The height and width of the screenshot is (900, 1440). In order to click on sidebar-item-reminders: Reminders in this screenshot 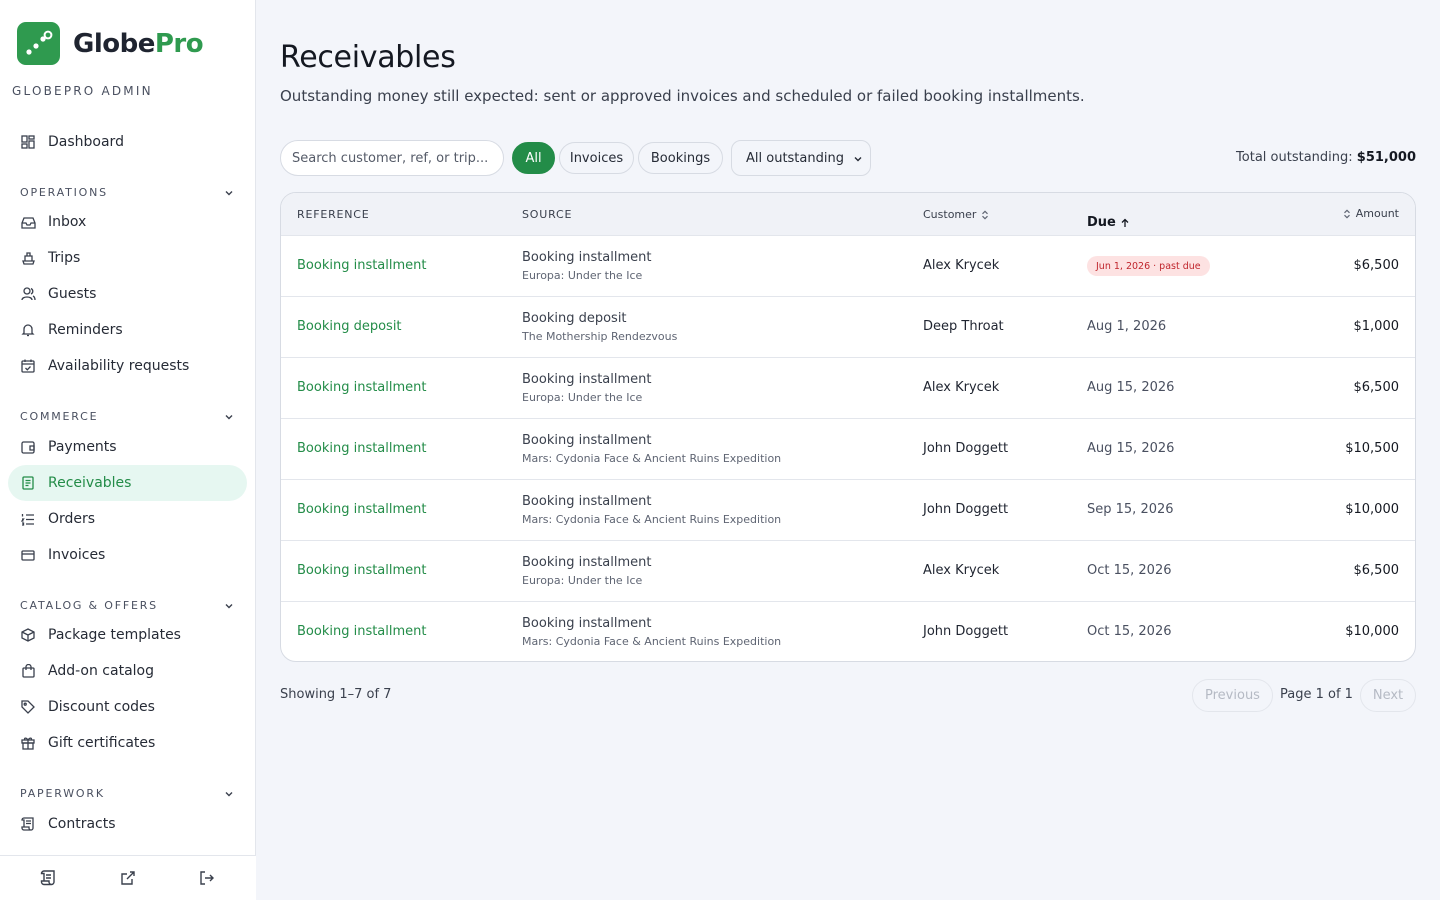, I will do `click(127, 330)`.